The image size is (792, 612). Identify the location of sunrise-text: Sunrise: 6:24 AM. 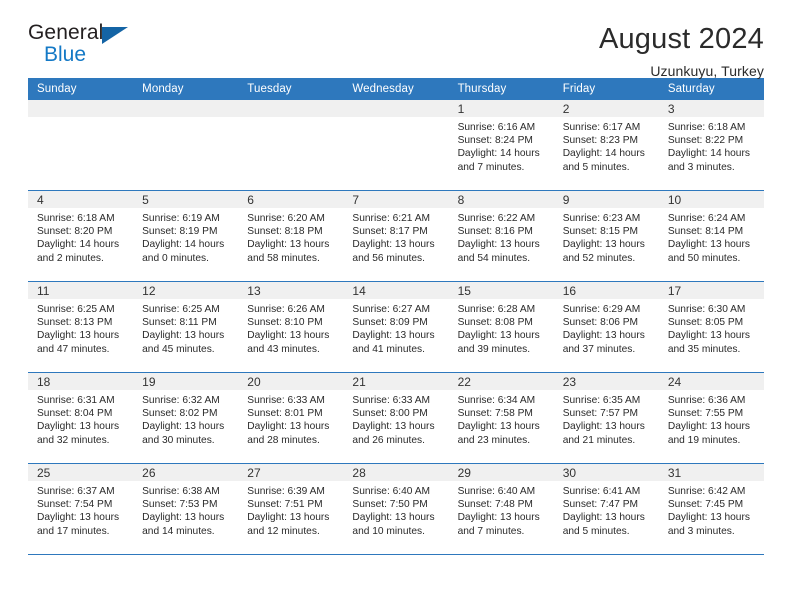
(706, 218).